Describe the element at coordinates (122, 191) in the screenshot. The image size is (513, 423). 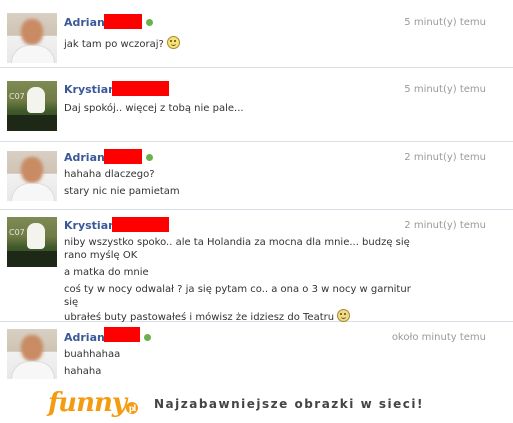
I see `message-line: stary nic nie pamietam` at that location.